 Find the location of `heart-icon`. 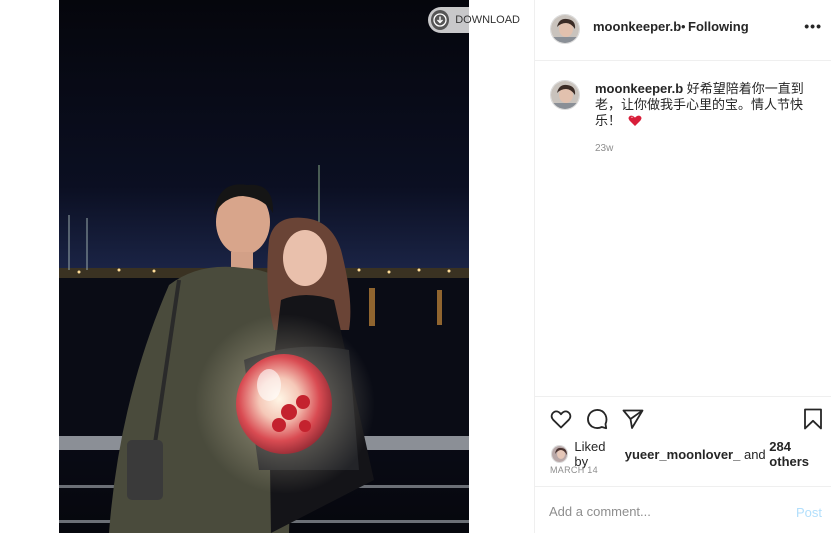

heart-icon is located at coordinates (561, 419).